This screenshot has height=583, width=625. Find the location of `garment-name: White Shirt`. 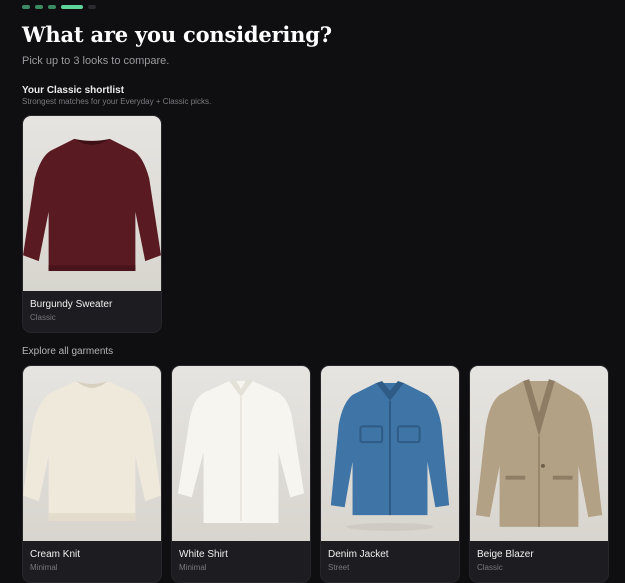

garment-name: White Shirt is located at coordinates (203, 554).